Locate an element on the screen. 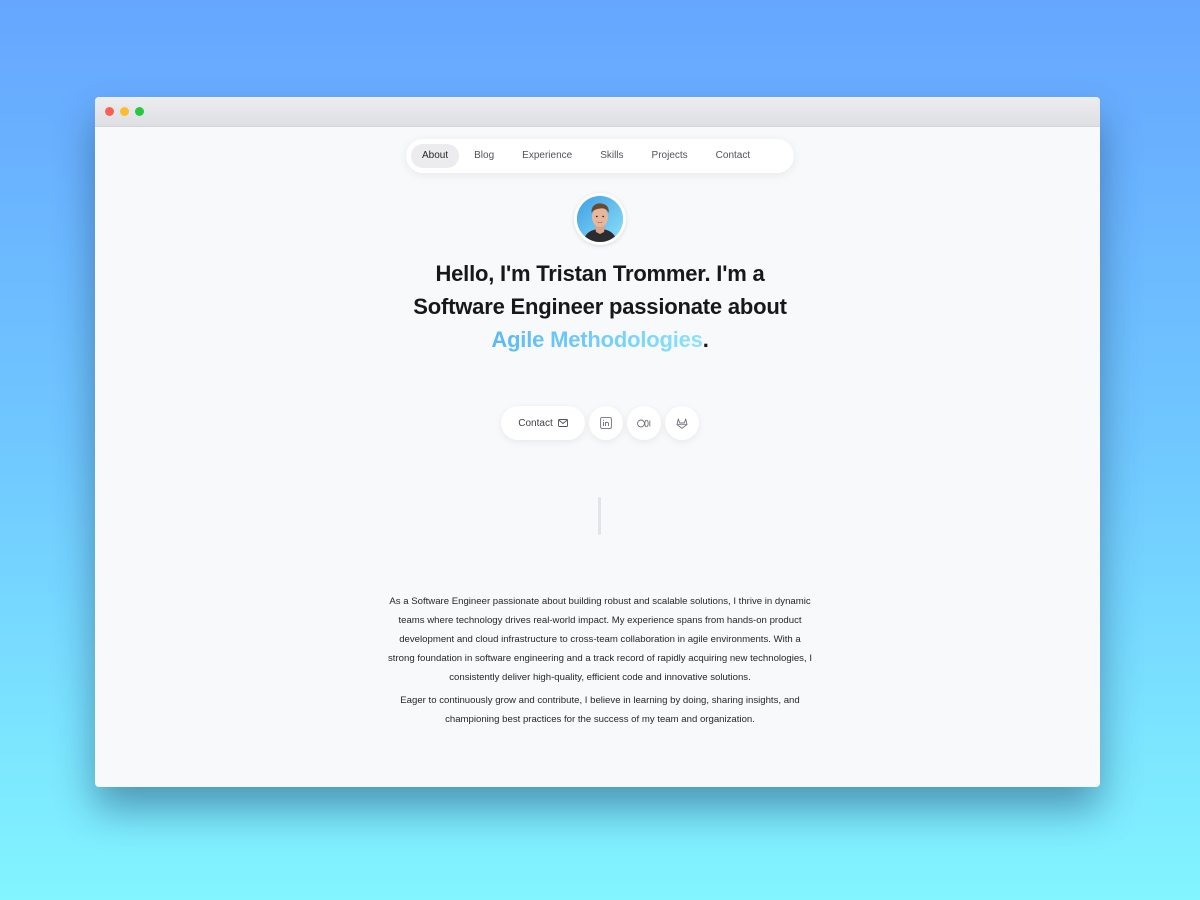 This screenshot has height=900, width=1200. nav-item-about: About is located at coordinates (435, 156).